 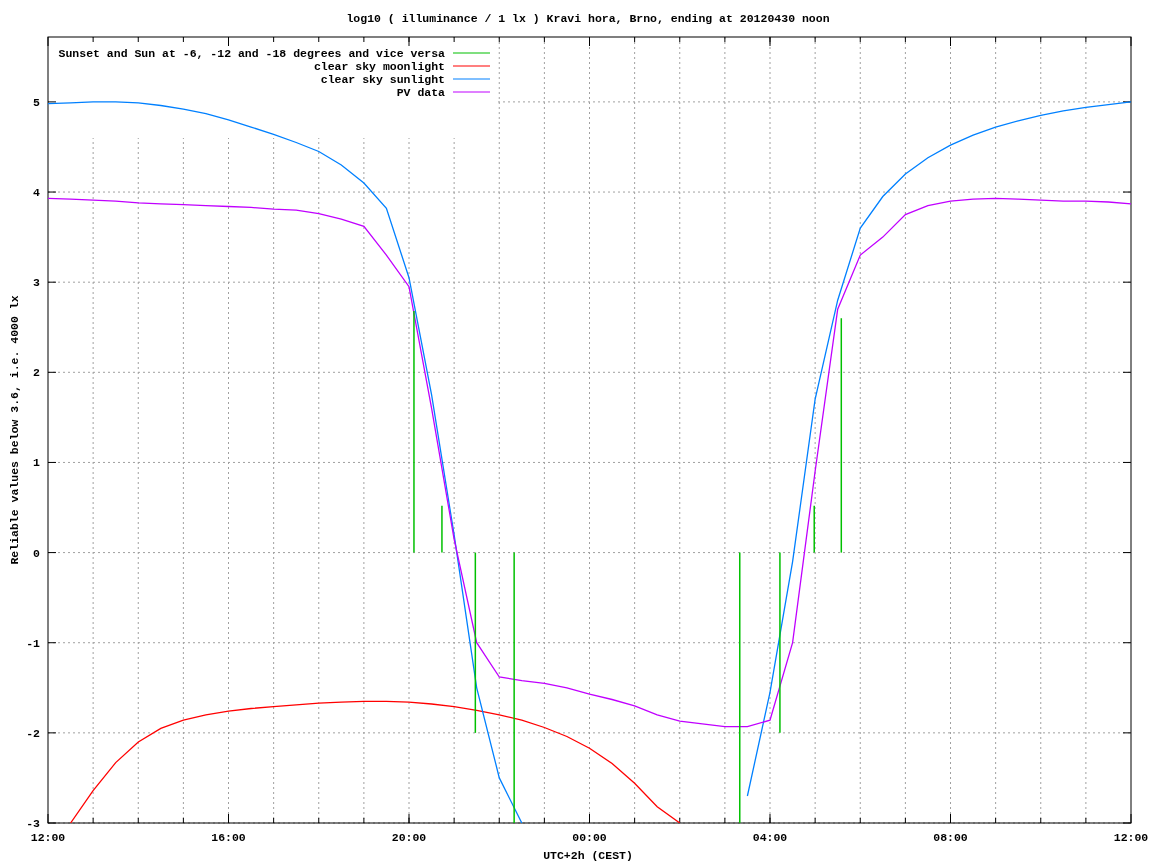 What do you see at coordinates (588, 18) in the screenshot?
I see `chart-title: log10 ( illuminance / 1 lx ) Kravi hora, Brno, ending at 20120430 noon` at bounding box center [588, 18].